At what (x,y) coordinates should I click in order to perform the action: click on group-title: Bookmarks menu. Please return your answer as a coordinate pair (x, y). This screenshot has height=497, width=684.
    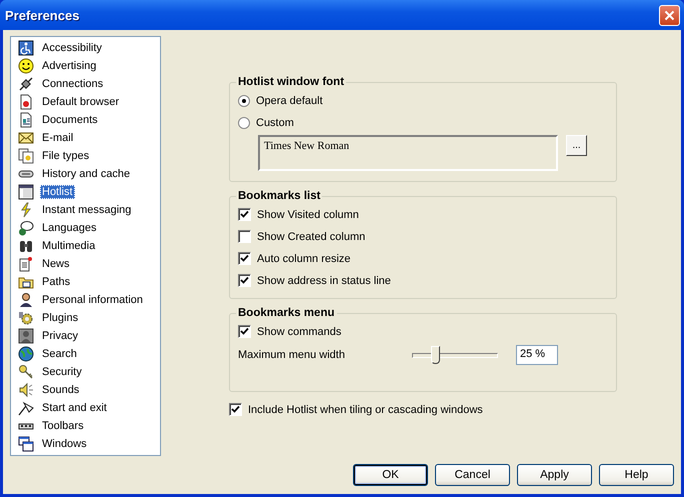
    Looking at the image, I should click on (286, 313).